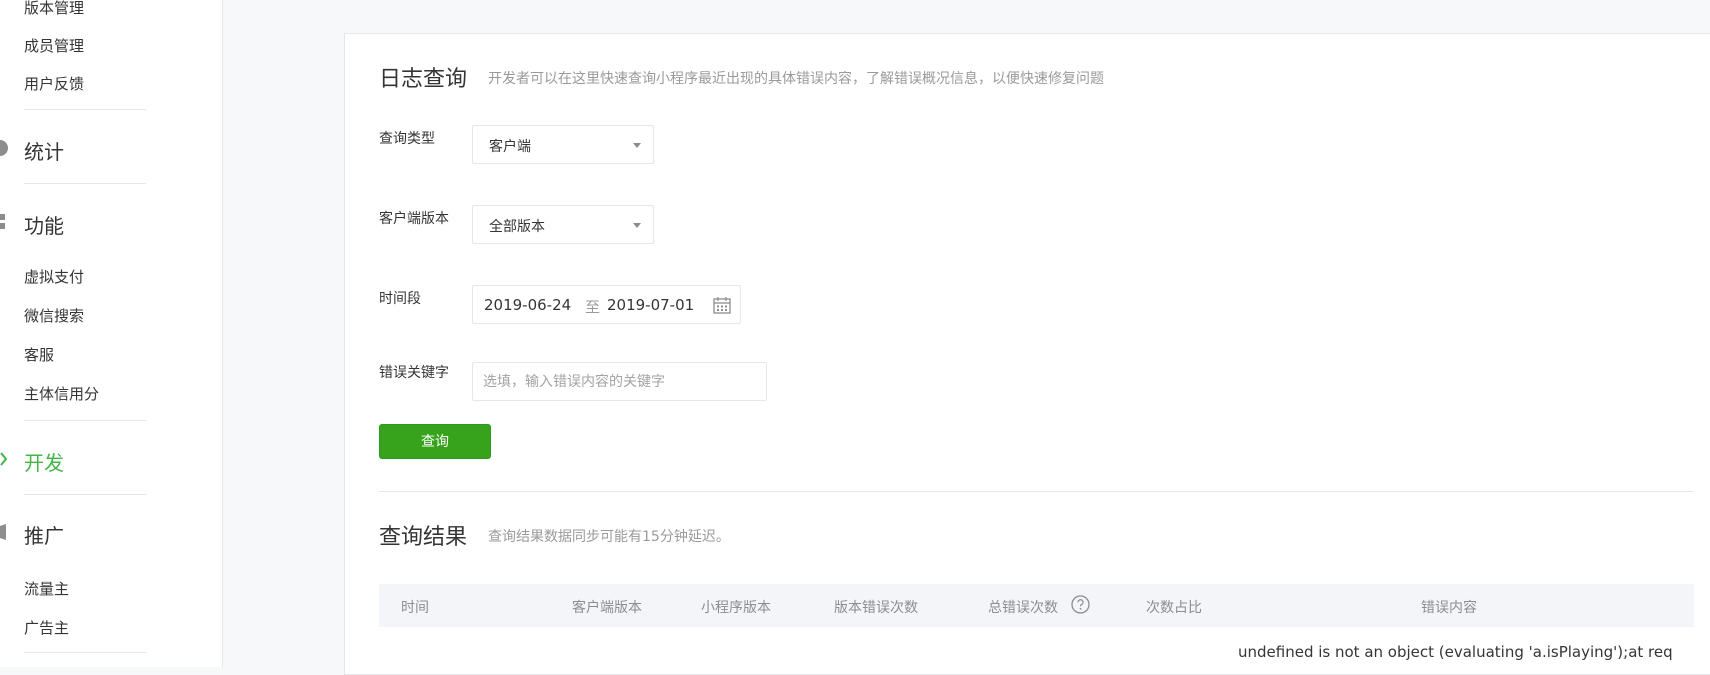  I want to click on results-title: 查询结果, so click(423, 537).